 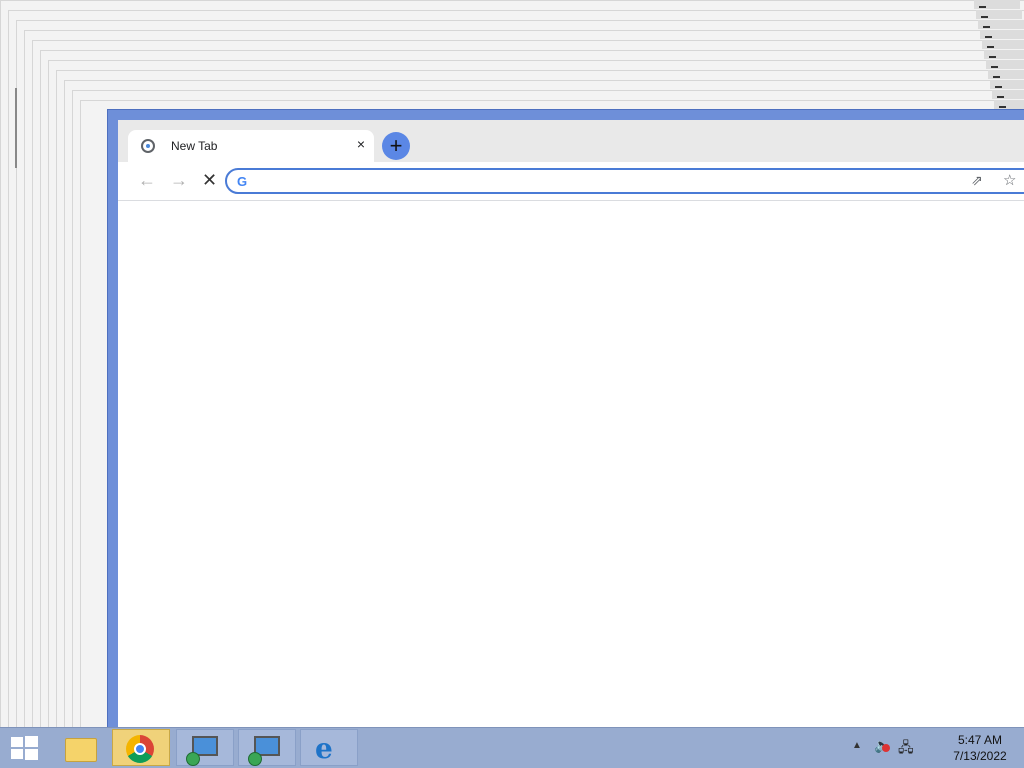 What do you see at coordinates (980, 748) in the screenshot?
I see `system-clock: 5:47 AM 7/13/2022` at bounding box center [980, 748].